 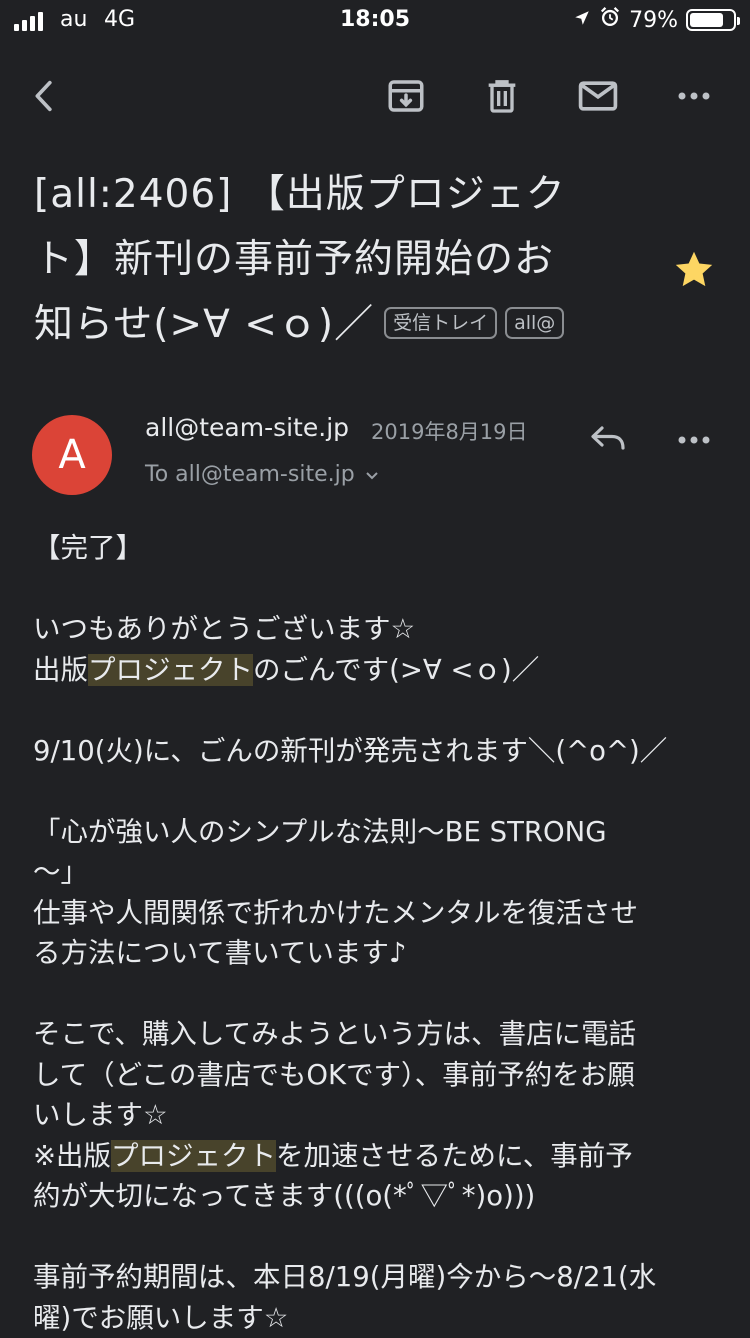 What do you see at coordinates (378, 913) in the screenshot?
I see `body-line: 仕事や人間関係で折れかけたメンタルを復活させ` at bounding box center [378, 913].